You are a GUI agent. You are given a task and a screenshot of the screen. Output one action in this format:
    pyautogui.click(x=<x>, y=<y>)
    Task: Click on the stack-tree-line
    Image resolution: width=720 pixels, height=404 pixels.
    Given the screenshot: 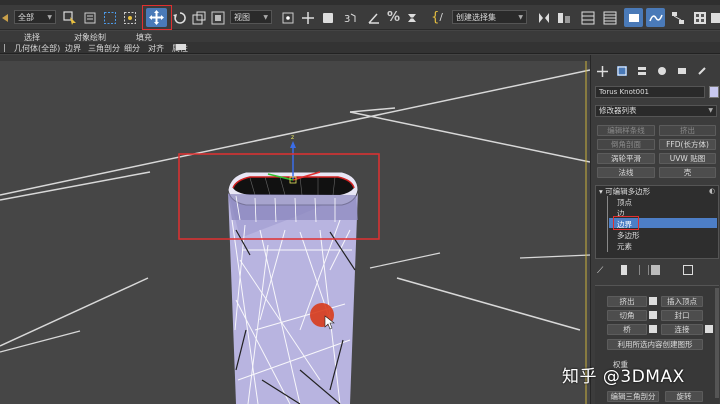 What is the action you would take?
    pyautogui.click(x=607, y=224)
    